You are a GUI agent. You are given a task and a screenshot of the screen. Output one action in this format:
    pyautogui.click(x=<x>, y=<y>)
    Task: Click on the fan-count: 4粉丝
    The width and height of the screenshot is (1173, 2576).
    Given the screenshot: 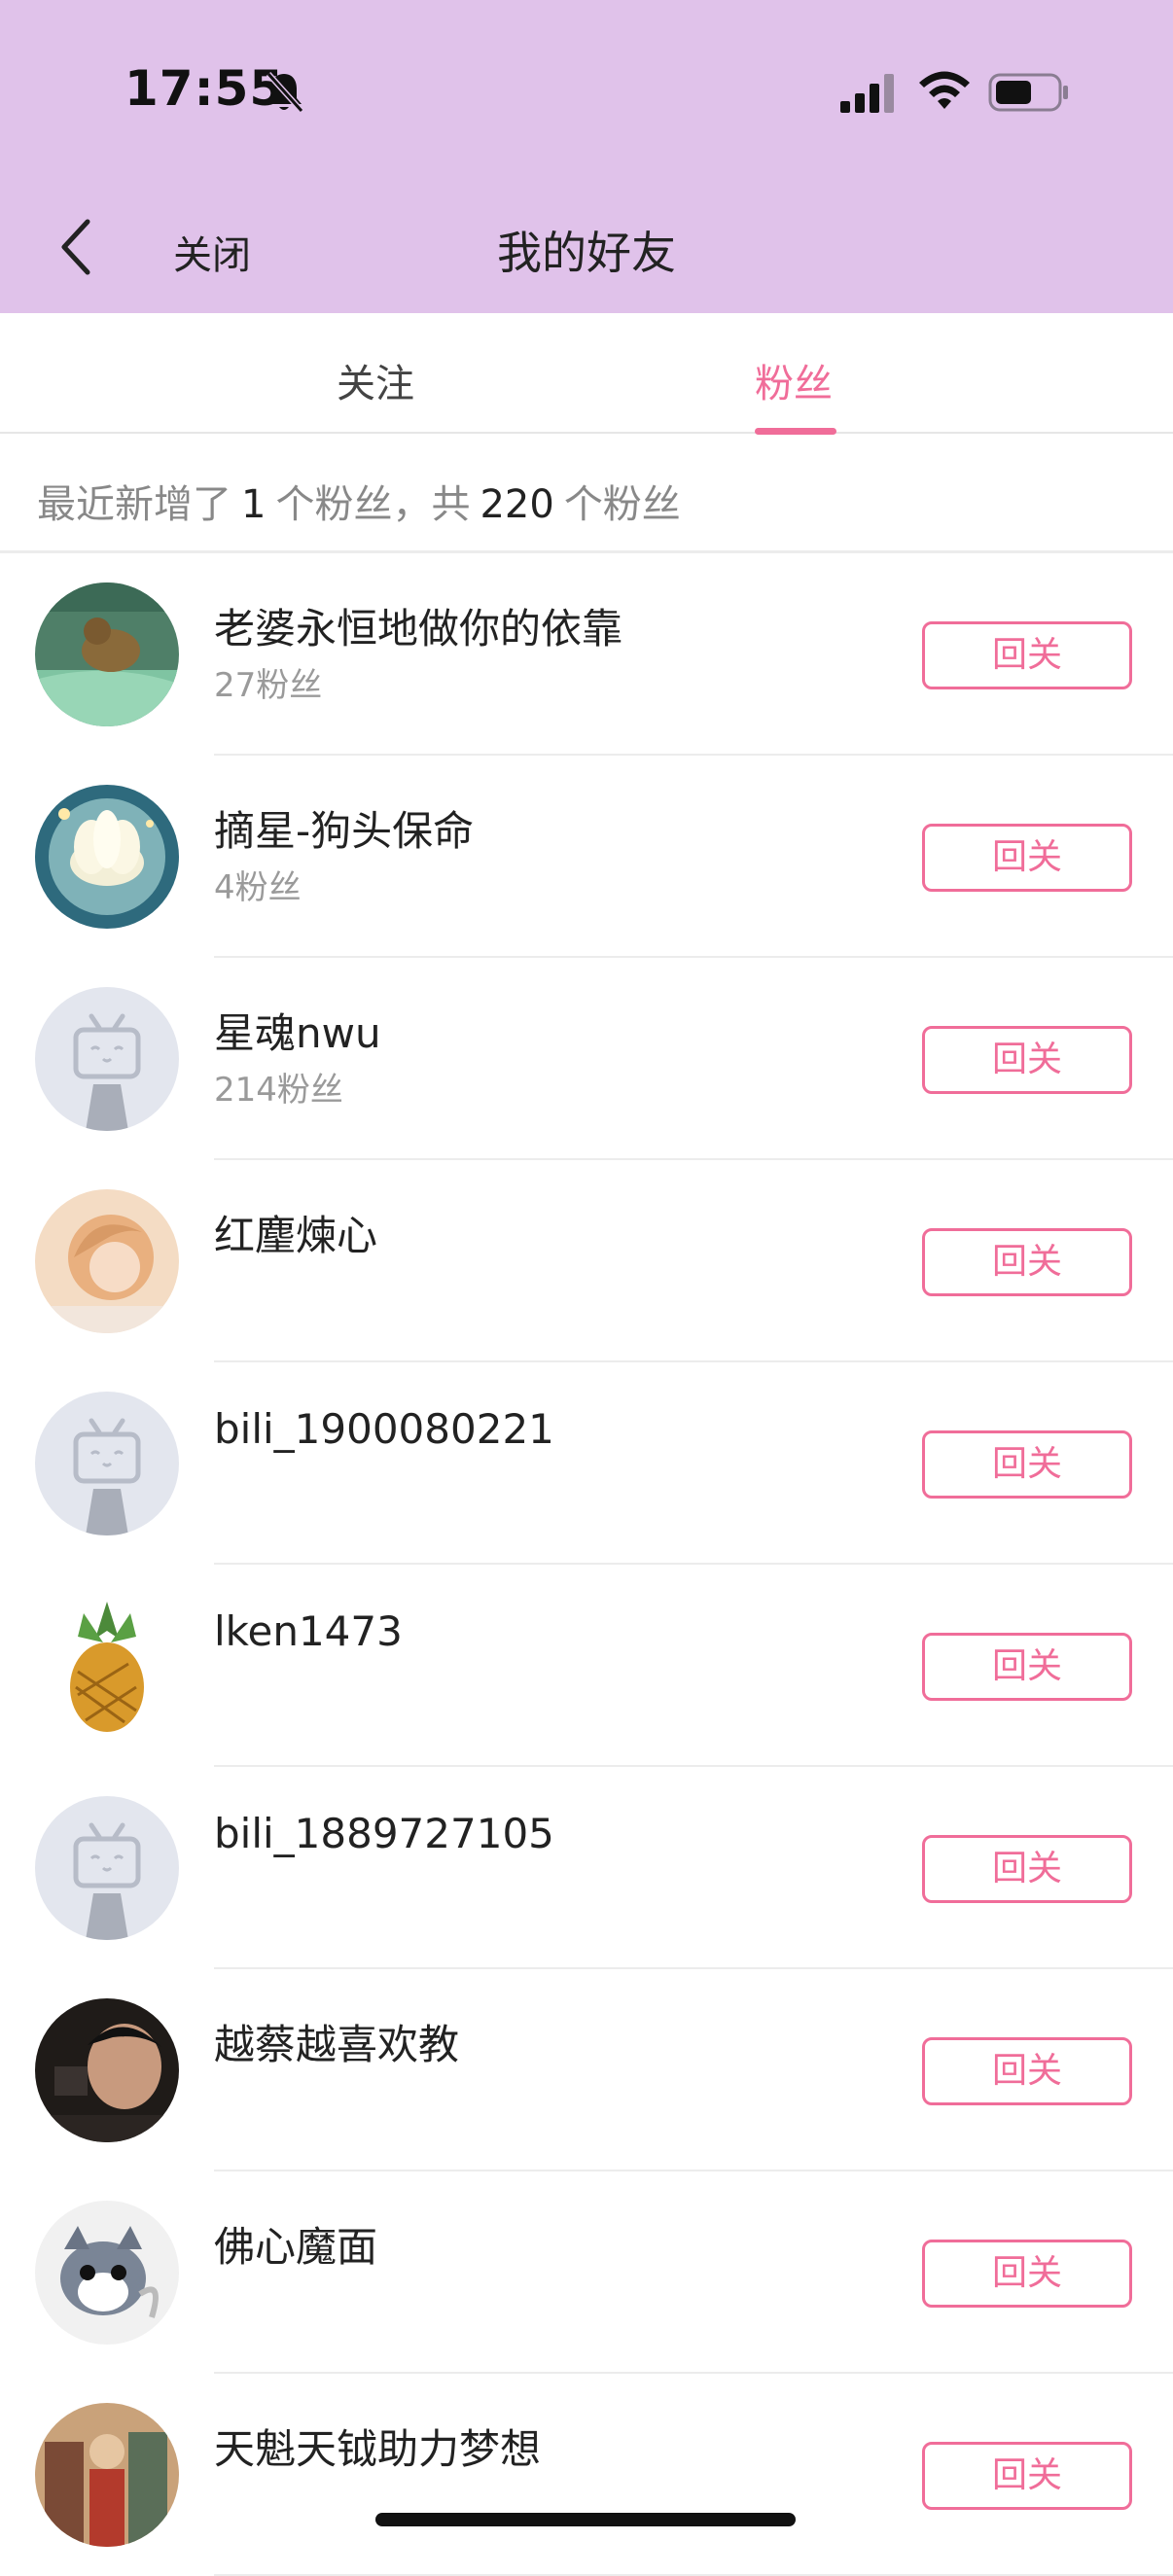 What is the action you would take?
    pyautogui.click(x=258, y=888)
    